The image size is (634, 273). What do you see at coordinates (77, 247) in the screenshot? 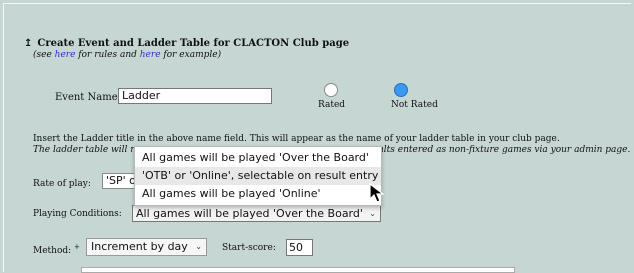
I see `method-marker: +` at bounding box center [77, 247].